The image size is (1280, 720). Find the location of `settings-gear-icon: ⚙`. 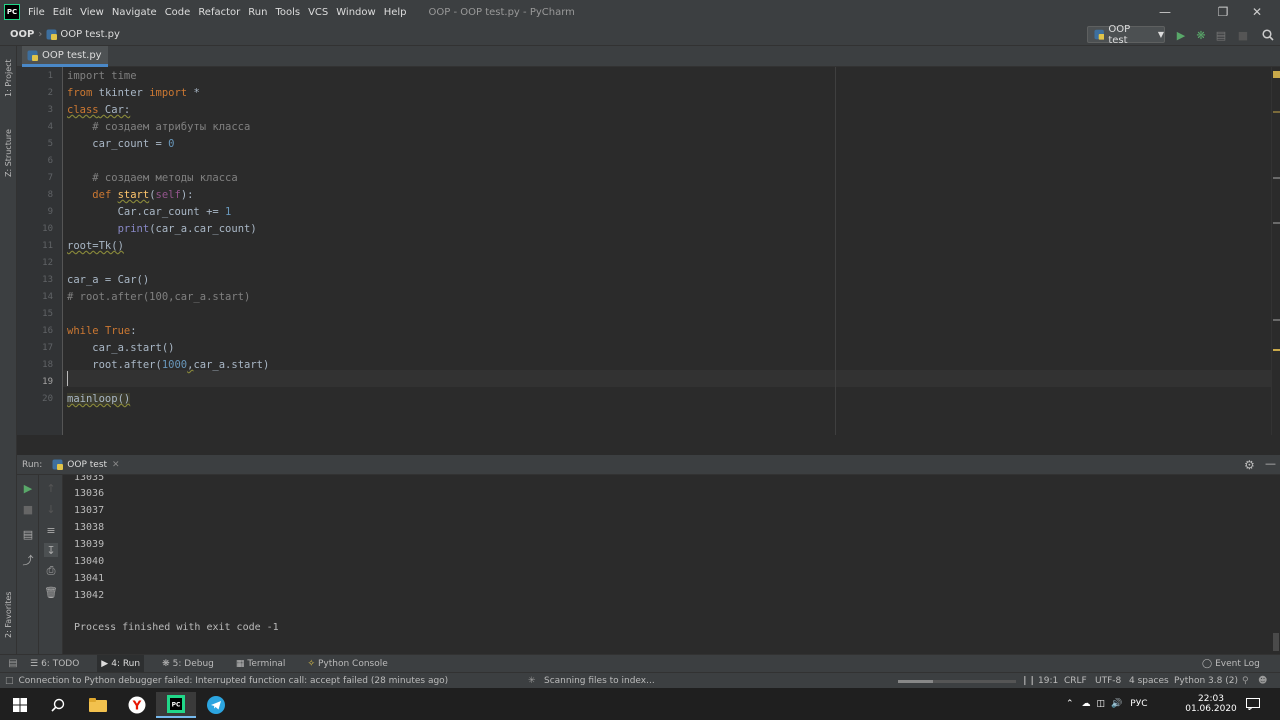

settings-gear-icon: ⚙ is located at coordinates (1249, 465).